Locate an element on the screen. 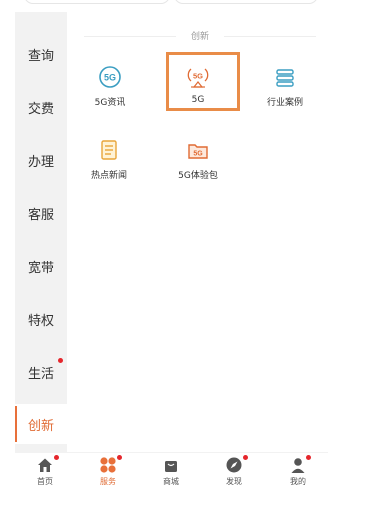 The height and width of the screenshot is (508, 374). industry-case-icon is located at coordinates (285, 78).